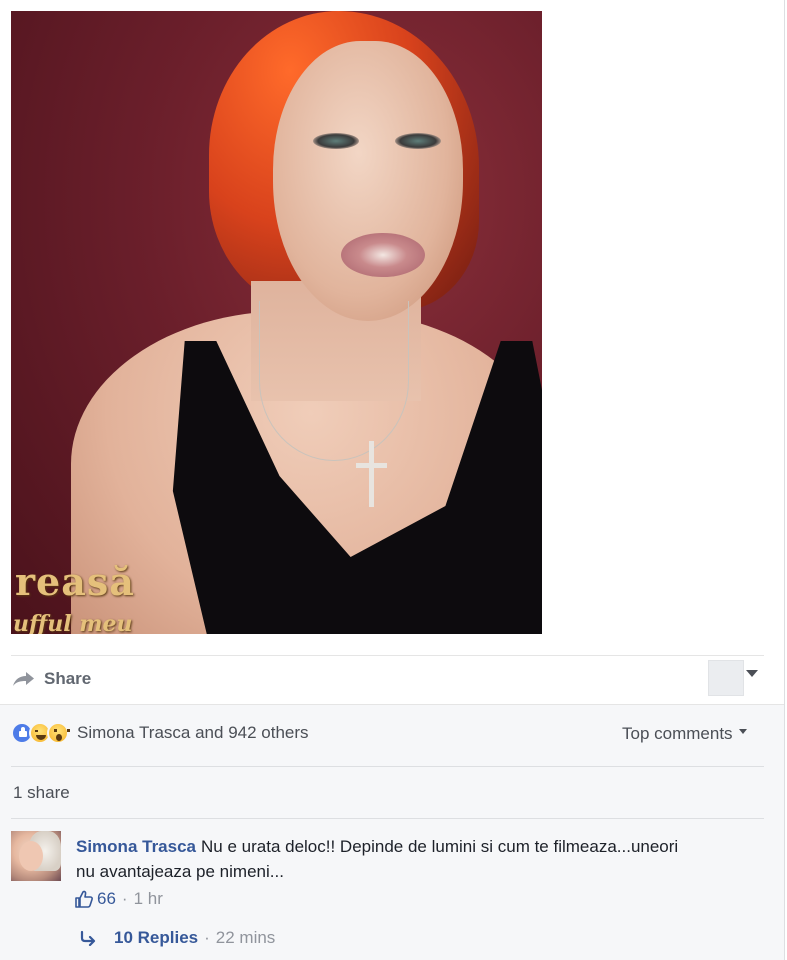 The image size is (787, 960). What do you see at coordinates (371, 474) in the screenshot?
I see `photo-cross-pendant` at bounding box center [371, 474].